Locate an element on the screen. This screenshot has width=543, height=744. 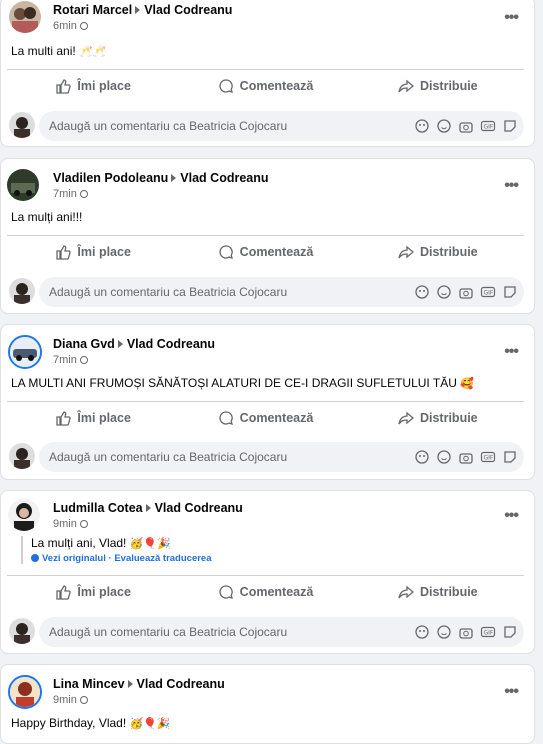
author-name: Vladilen Podoleanu is located at coordinates (110, 178).